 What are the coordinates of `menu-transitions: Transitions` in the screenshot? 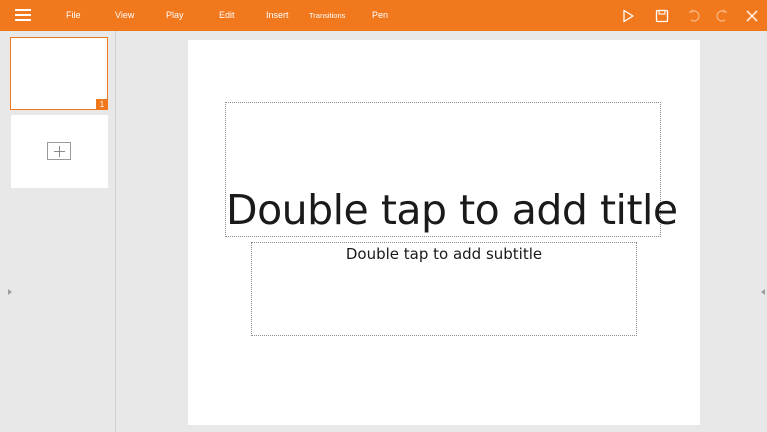 It's located at (327, 15).